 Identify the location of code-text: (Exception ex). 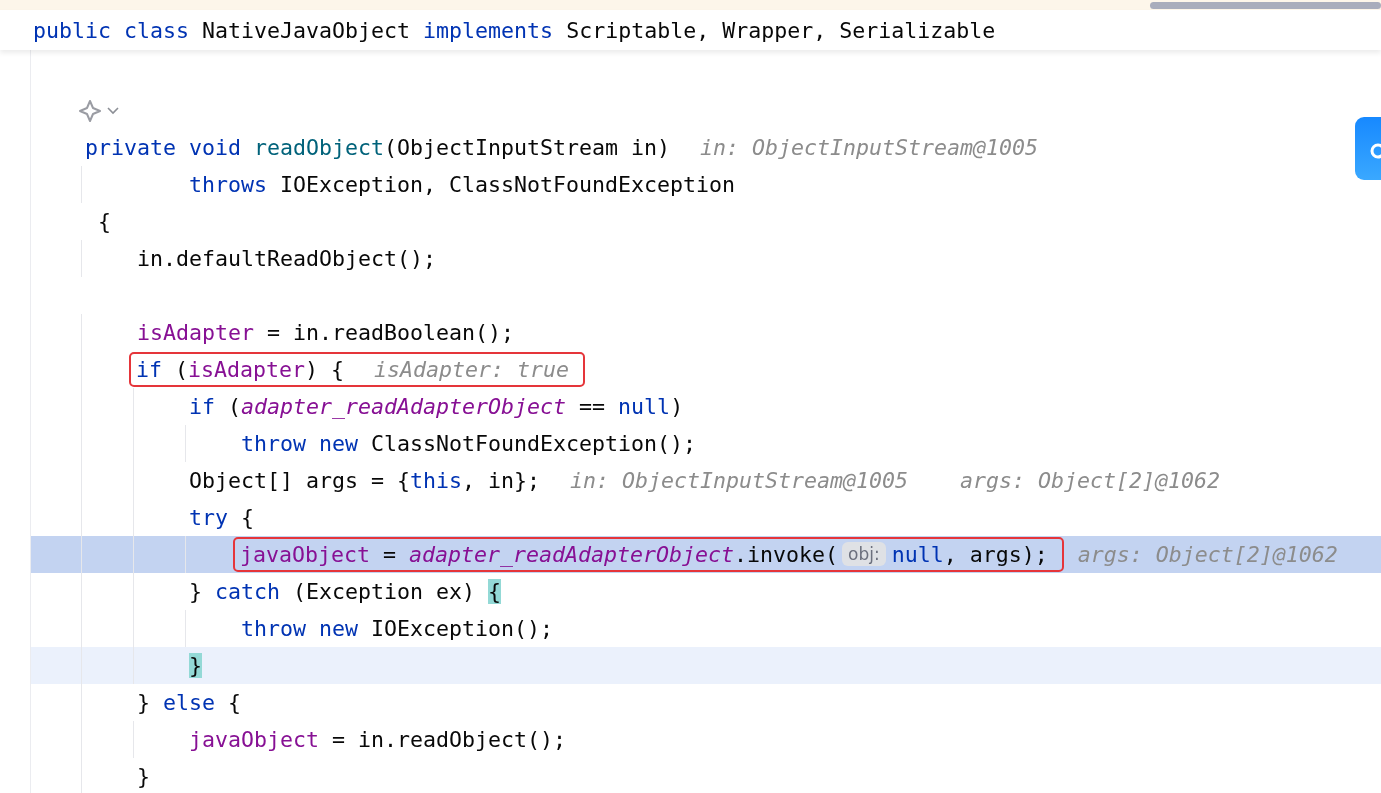
(384, 591).